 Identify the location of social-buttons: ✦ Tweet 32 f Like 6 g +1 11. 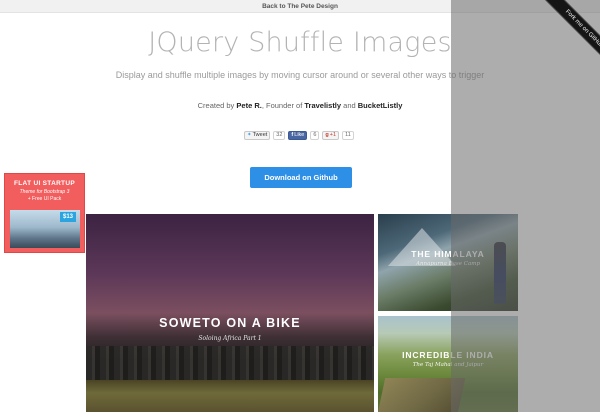
(299, 135).